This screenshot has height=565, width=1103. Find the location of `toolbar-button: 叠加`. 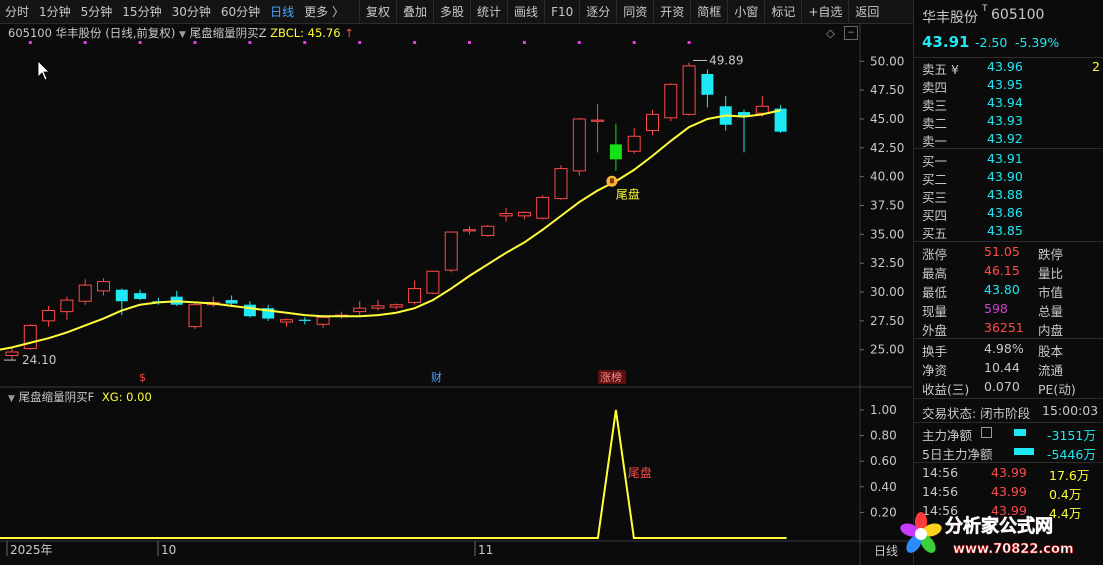

toolbar-button: 叠加 is located at coordinates (414, 12).